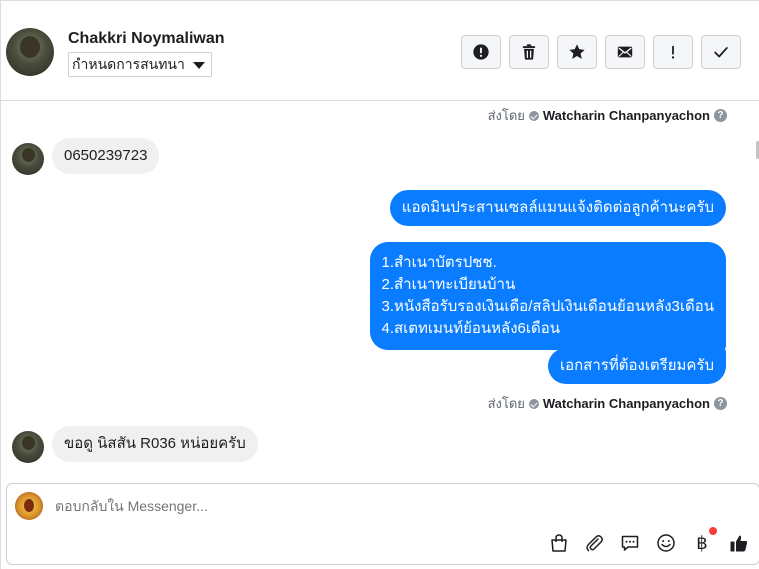 This screenshot has height=569, width=759. I want to click on star-icon, so click(577, 51).